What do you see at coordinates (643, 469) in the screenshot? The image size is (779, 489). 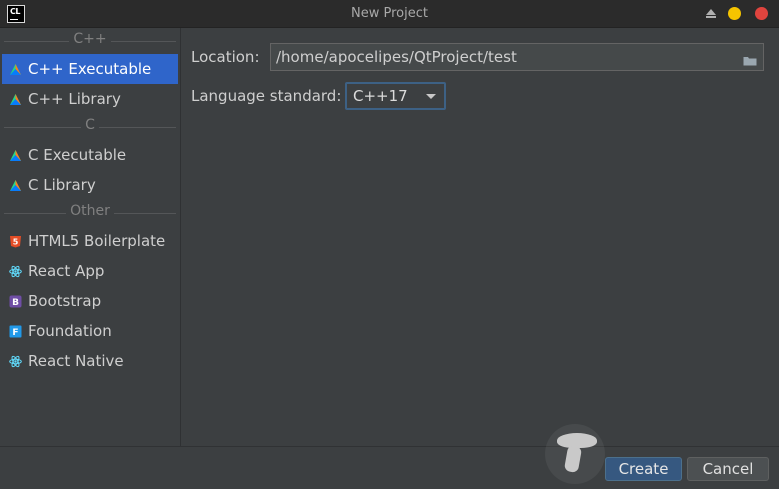 I see `create-button: Create` at bounding box center [643, 469].